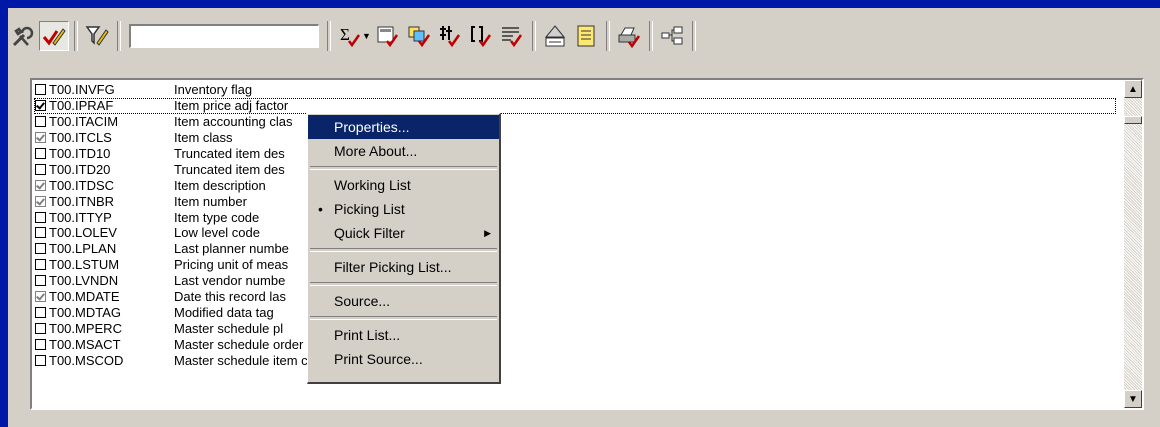  What do you see at coordinates (85, 312) in the screenshot?
I see `column-name: T00.MDTAG` at bounding box center [85, 312].